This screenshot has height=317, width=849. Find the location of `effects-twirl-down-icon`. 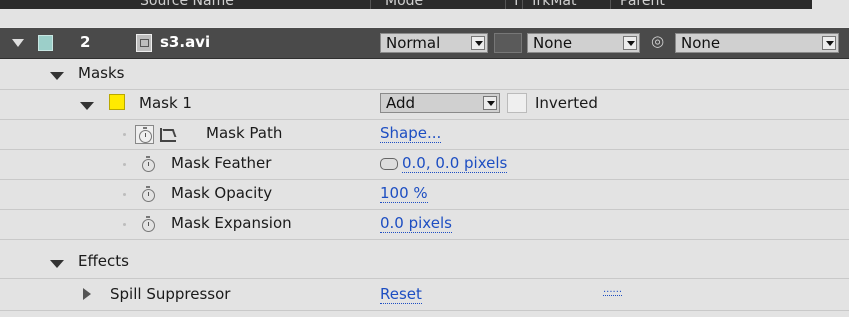

effects-twirl-down-icon is located at coordinates (57, 264).